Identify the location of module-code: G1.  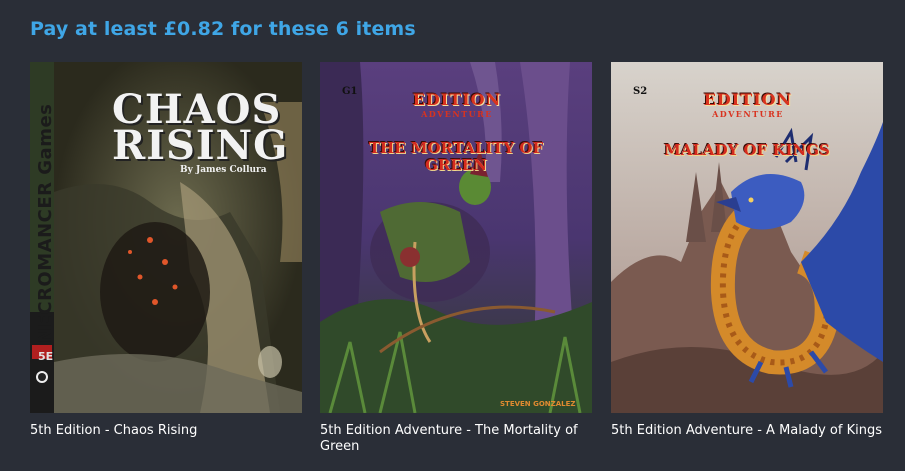
(350, 91).